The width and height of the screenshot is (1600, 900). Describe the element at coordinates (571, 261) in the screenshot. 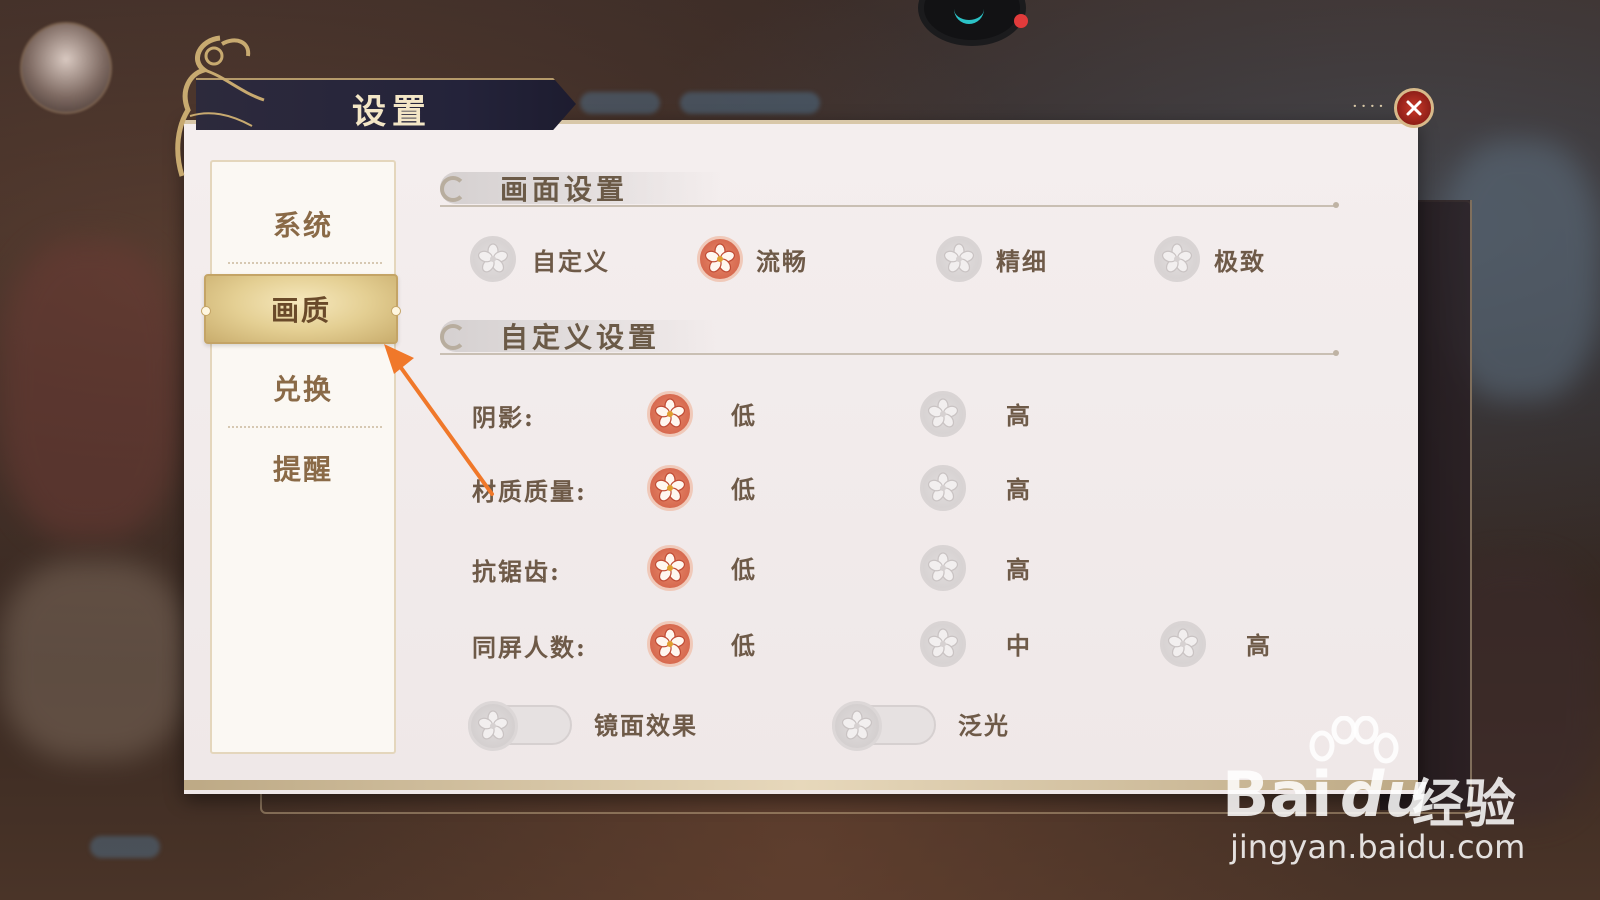

I see `preset-custom-label: 自定义` at that location.